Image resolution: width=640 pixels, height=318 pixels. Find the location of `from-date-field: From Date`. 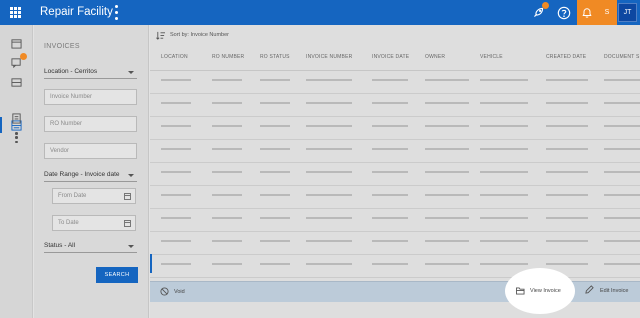

from-date-field: From Date is located at coordinates (94, 196).